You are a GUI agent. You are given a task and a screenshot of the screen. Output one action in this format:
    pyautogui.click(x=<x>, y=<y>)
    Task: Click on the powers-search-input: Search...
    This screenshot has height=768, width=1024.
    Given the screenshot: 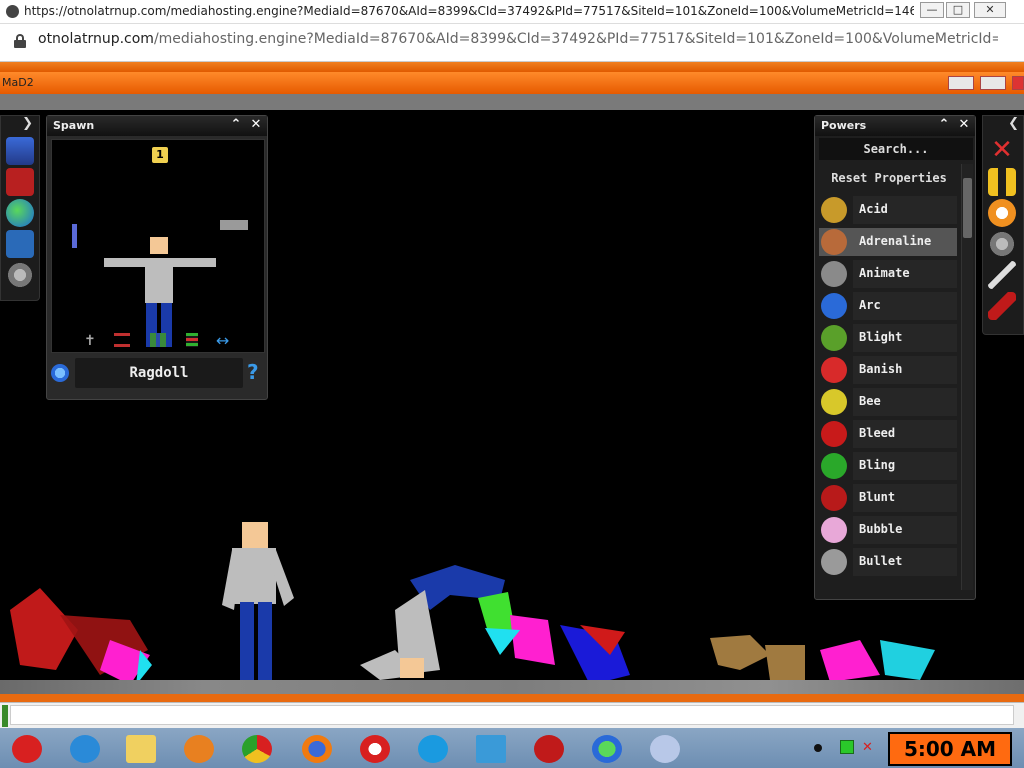 What is the action you would take?
    pyautogui.click(x=896, y=149)
    